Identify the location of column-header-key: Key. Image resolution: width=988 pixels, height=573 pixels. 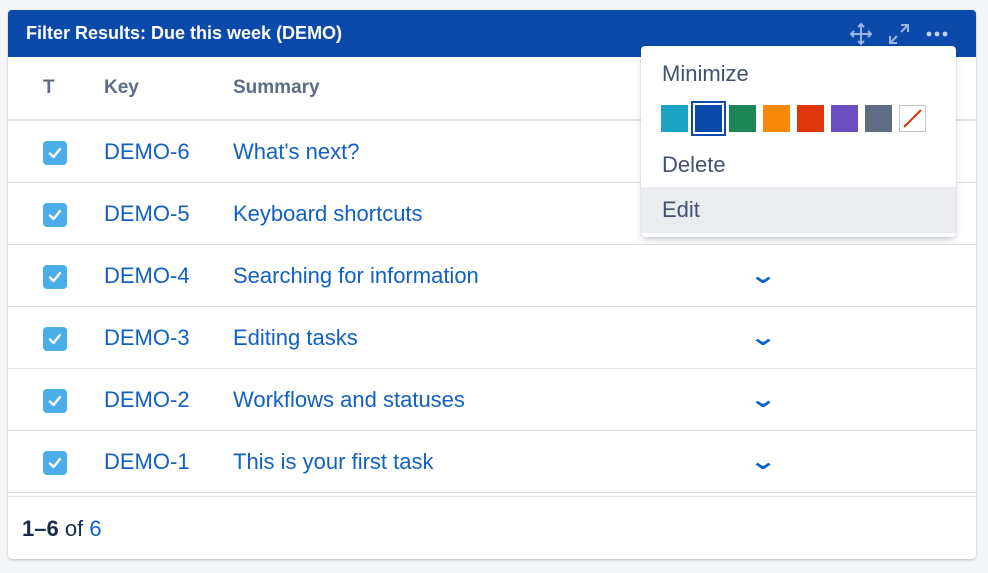
(168, 89).